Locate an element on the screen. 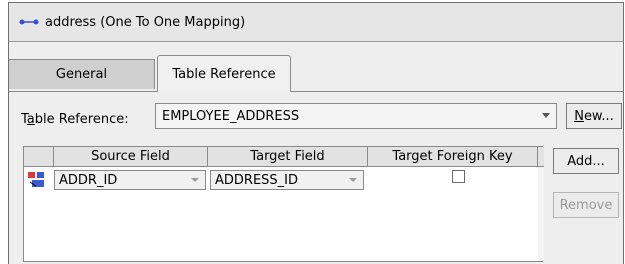 The image size is (625, 264). panel-title: address (One To One Mapping) is located at coordinates (145, 22).